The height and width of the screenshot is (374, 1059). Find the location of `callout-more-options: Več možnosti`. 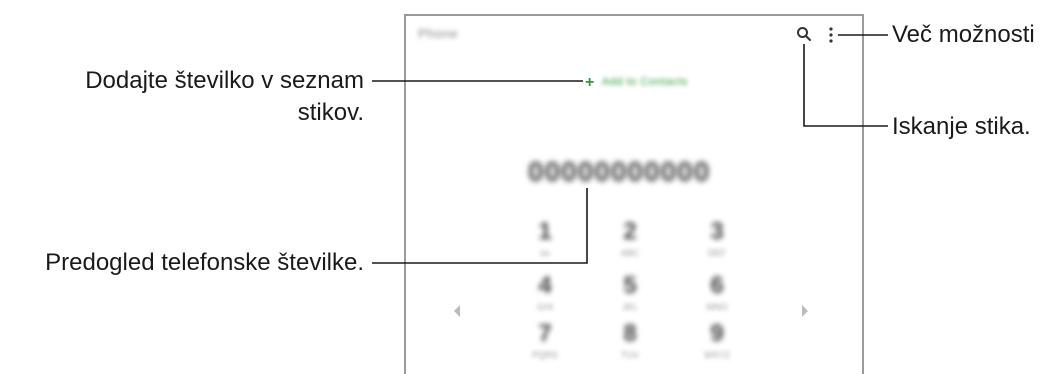

callout-more-options: Več možnosti is located at coordinates (963, 34).